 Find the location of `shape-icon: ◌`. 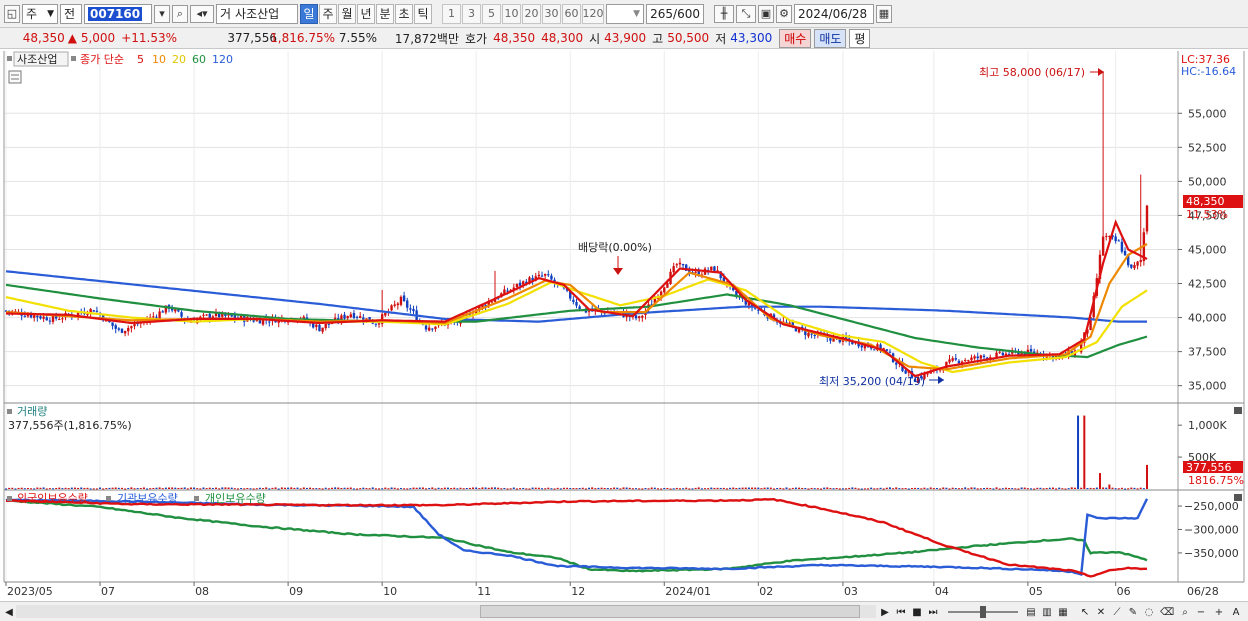

shape-icon: ◌ is located at coordinates (1149, 612).